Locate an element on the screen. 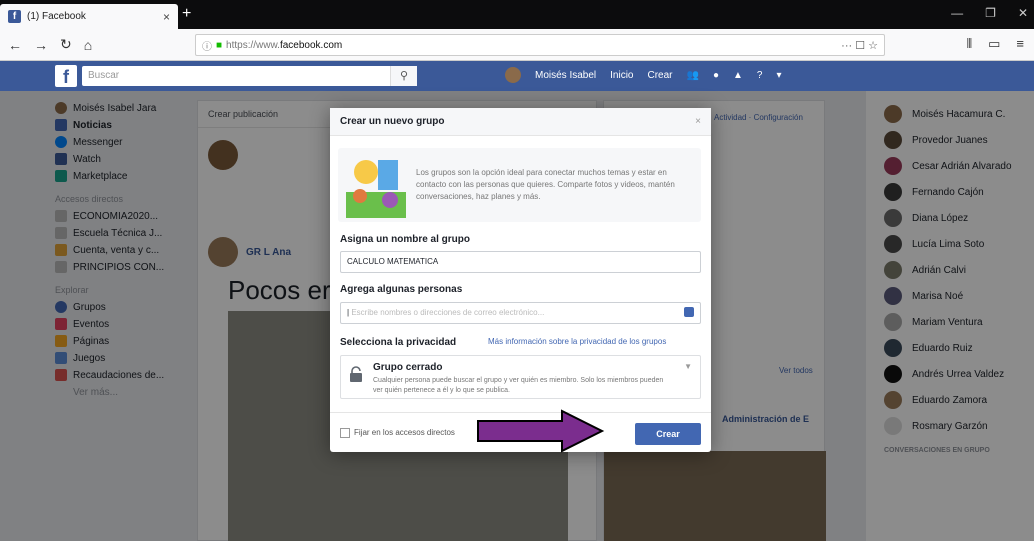 The width and height of the screenshot is (1034, 541). facebook-nav: Moisés Isabel Inicio Crear 👥 ● ▲ ? ▾ is located at coordinates (643, 75).